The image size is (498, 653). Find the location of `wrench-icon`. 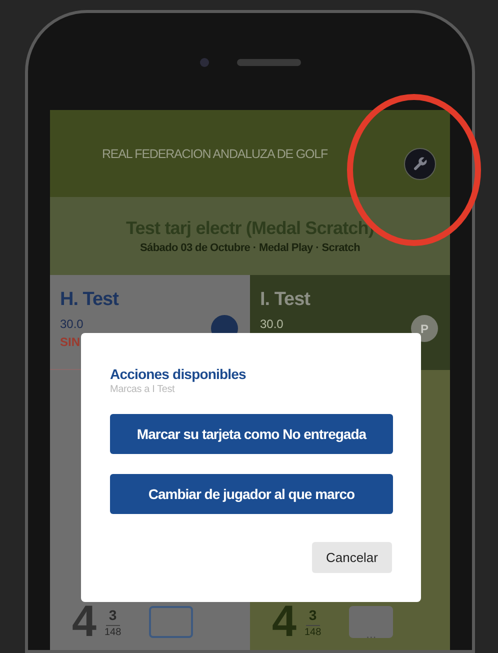

wrench-icon is located at coordinates (420, 164).